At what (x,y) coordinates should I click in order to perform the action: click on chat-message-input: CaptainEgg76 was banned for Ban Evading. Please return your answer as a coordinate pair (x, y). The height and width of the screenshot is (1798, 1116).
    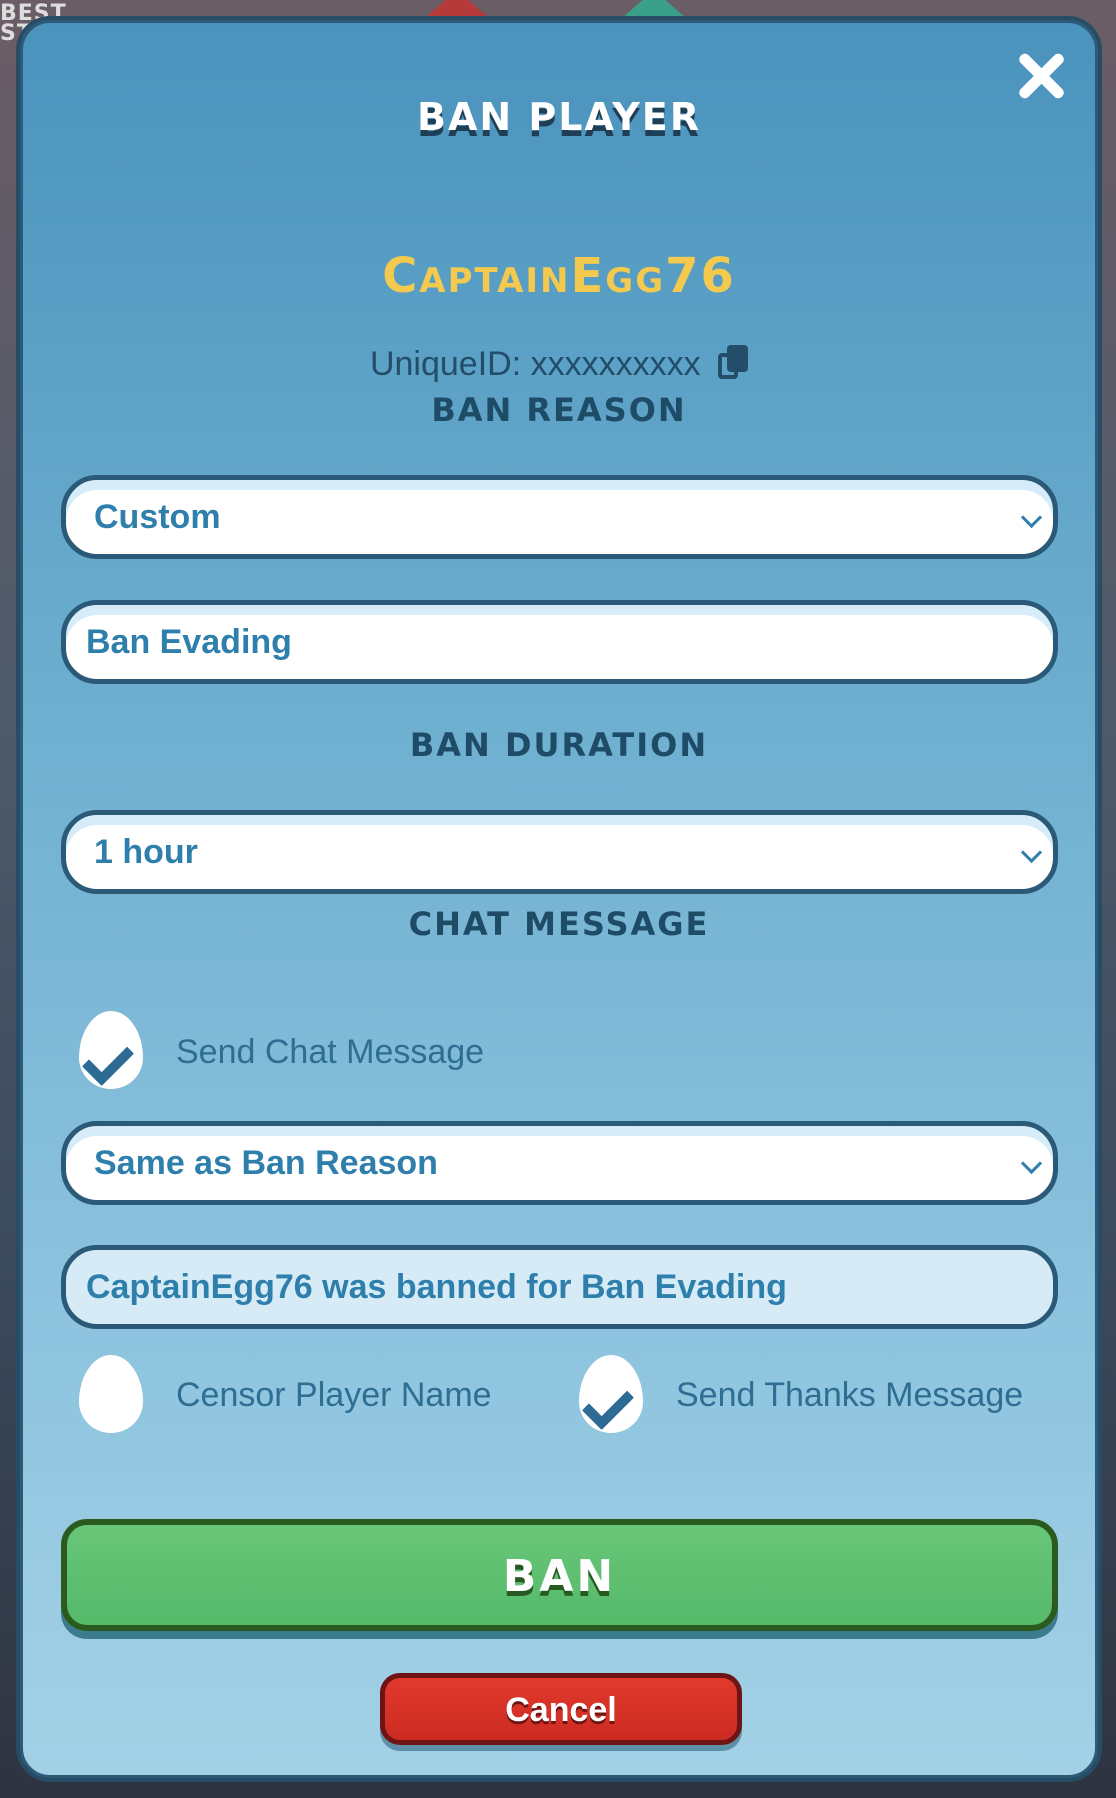
    Looking at the image, I should click on (559, 1287).